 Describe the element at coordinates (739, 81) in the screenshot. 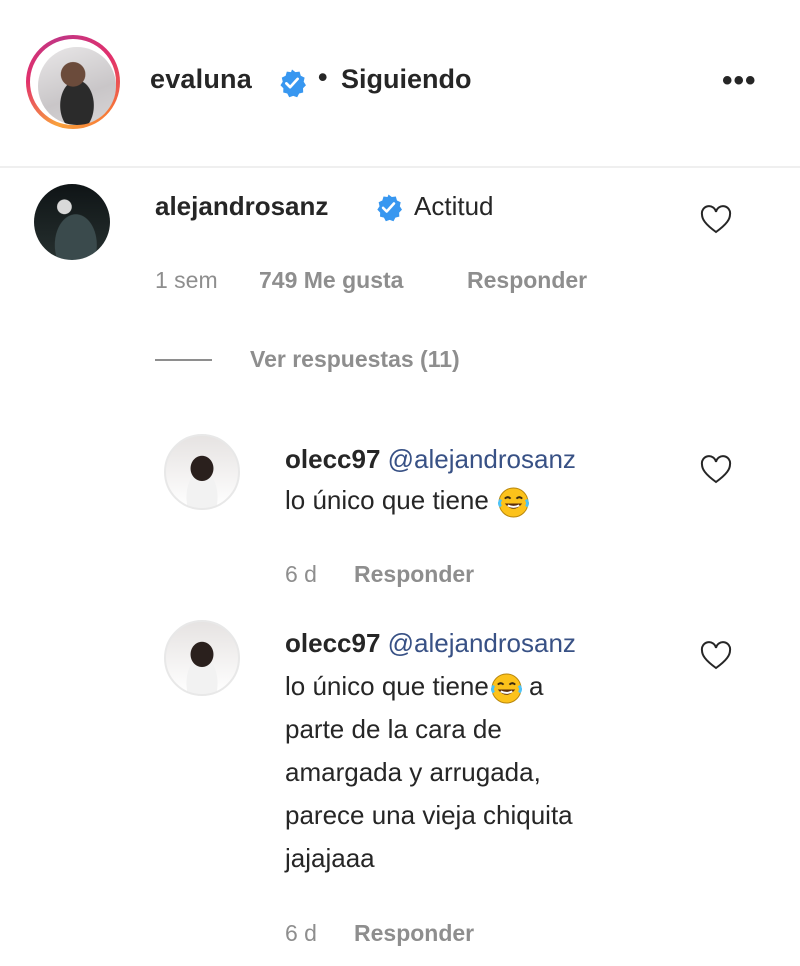

I see `more-options-button: •••` at that location.